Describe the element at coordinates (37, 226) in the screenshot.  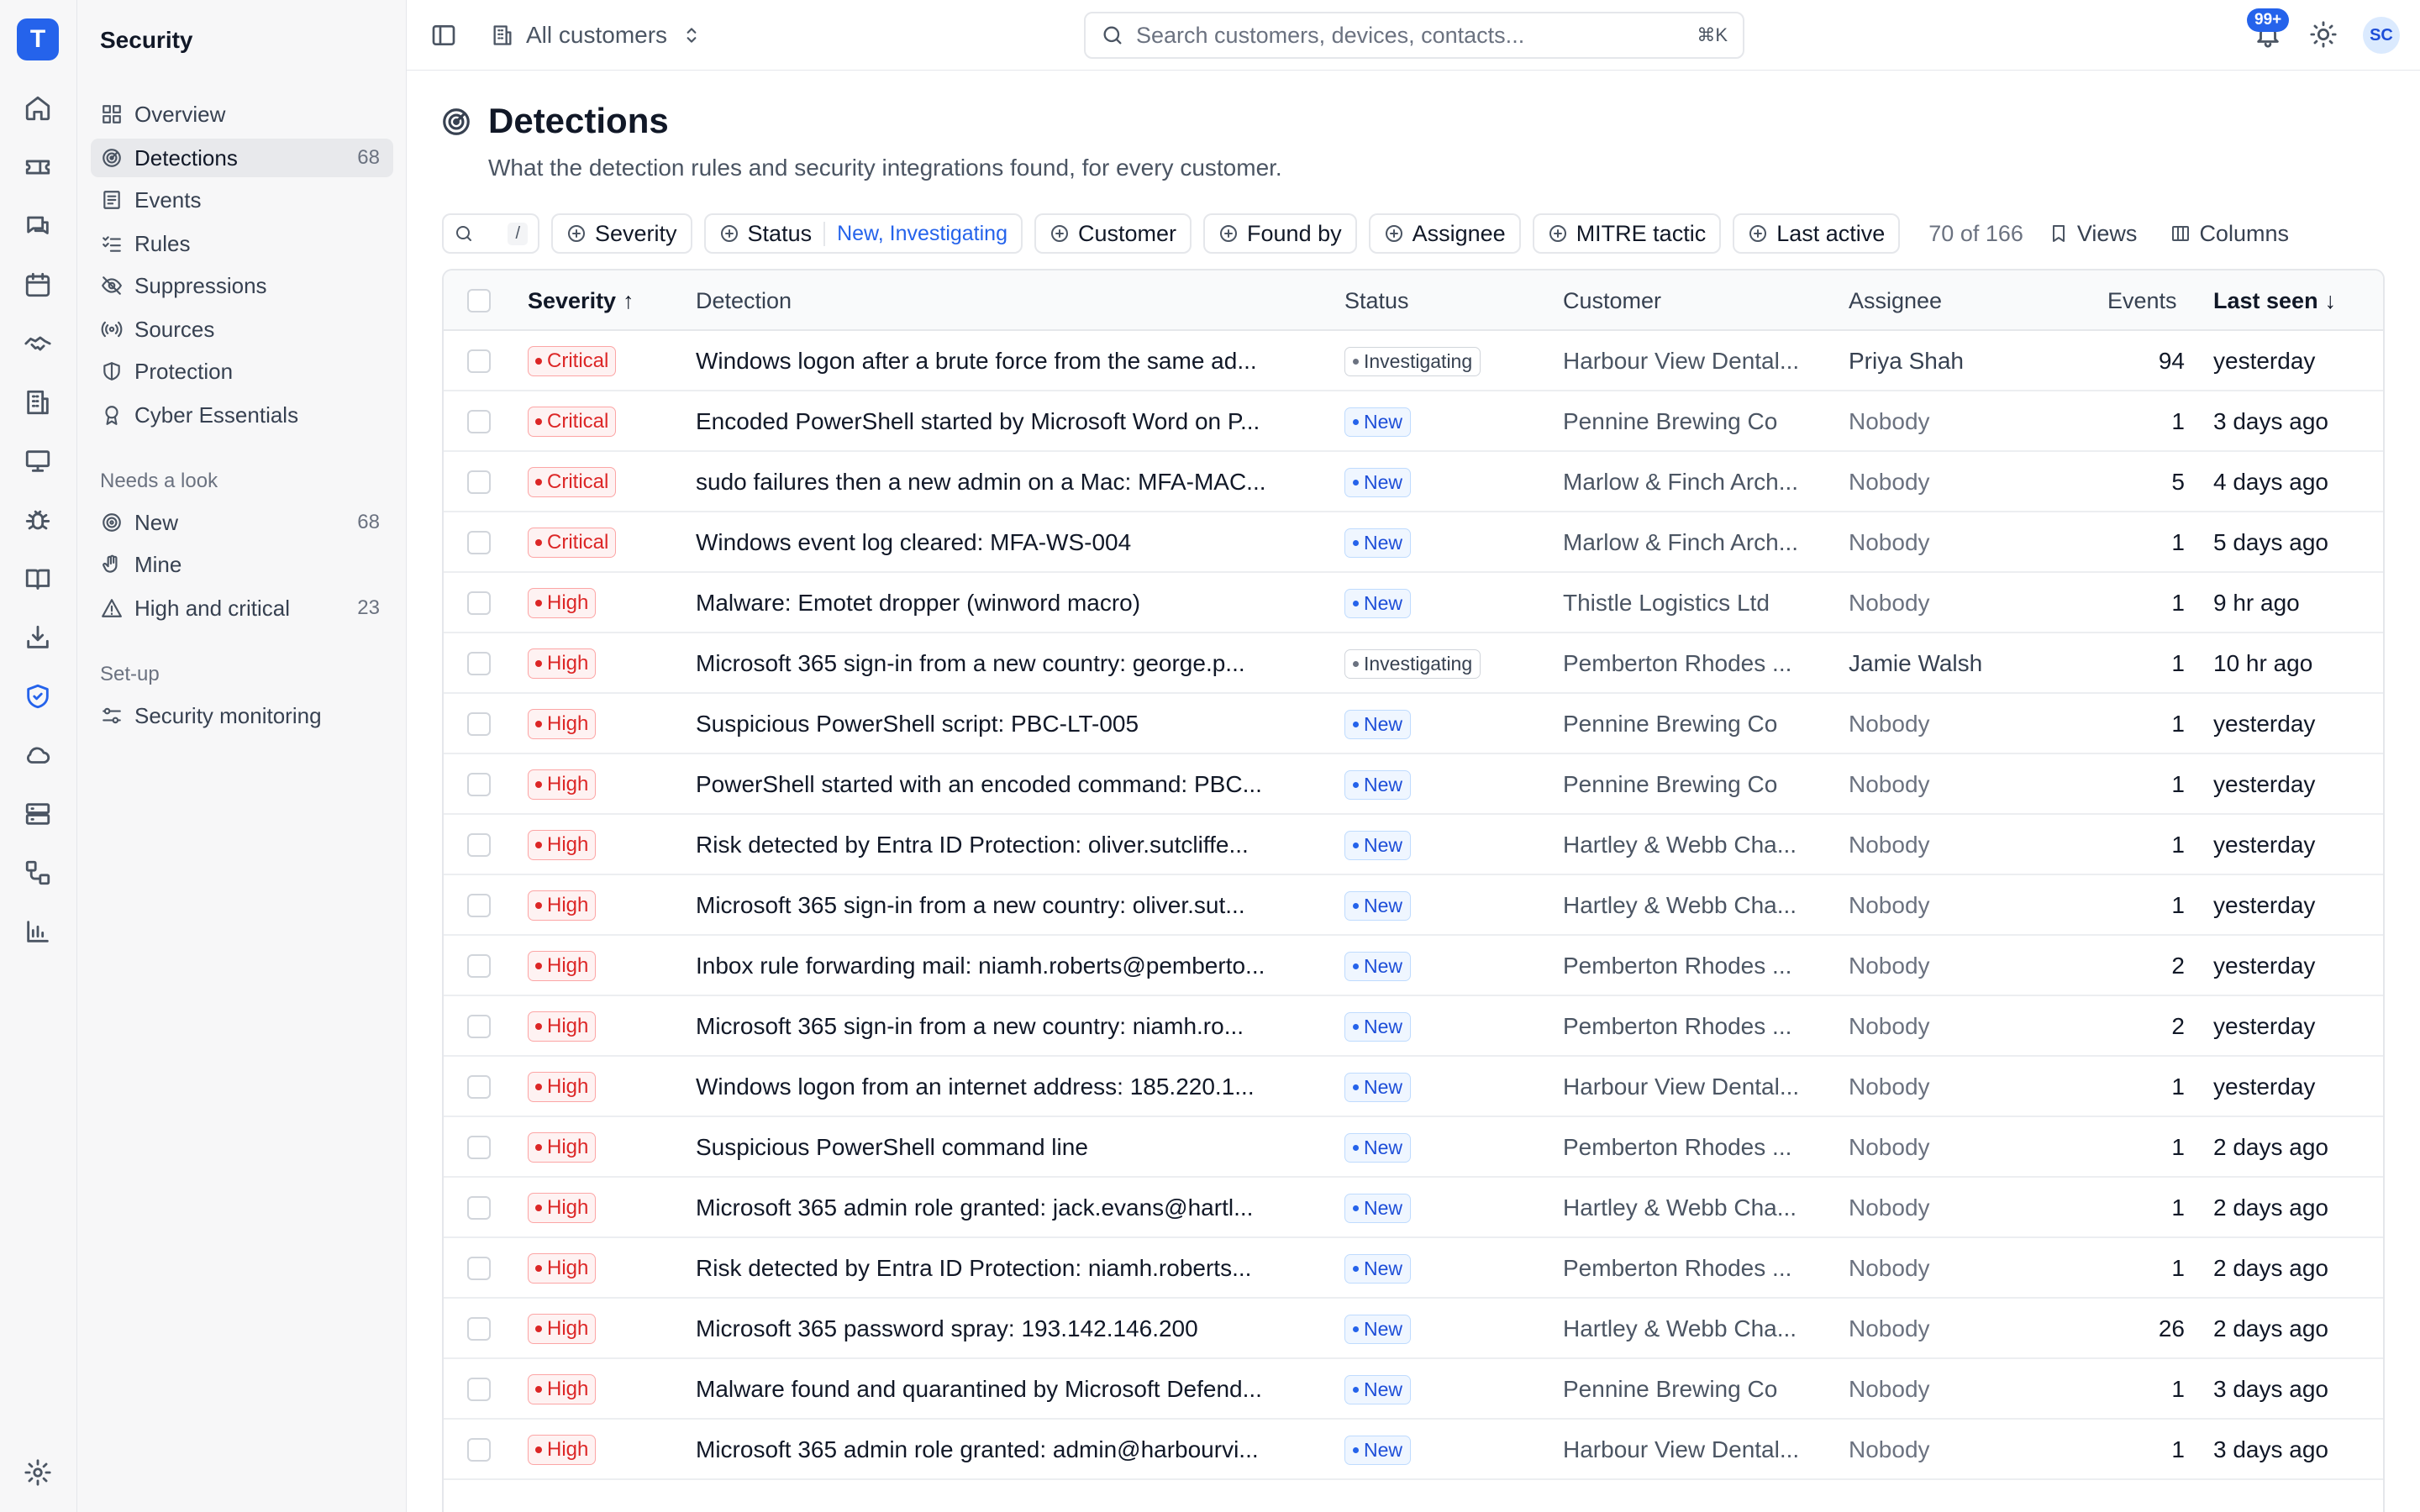
I see `chat-icon` at that location.